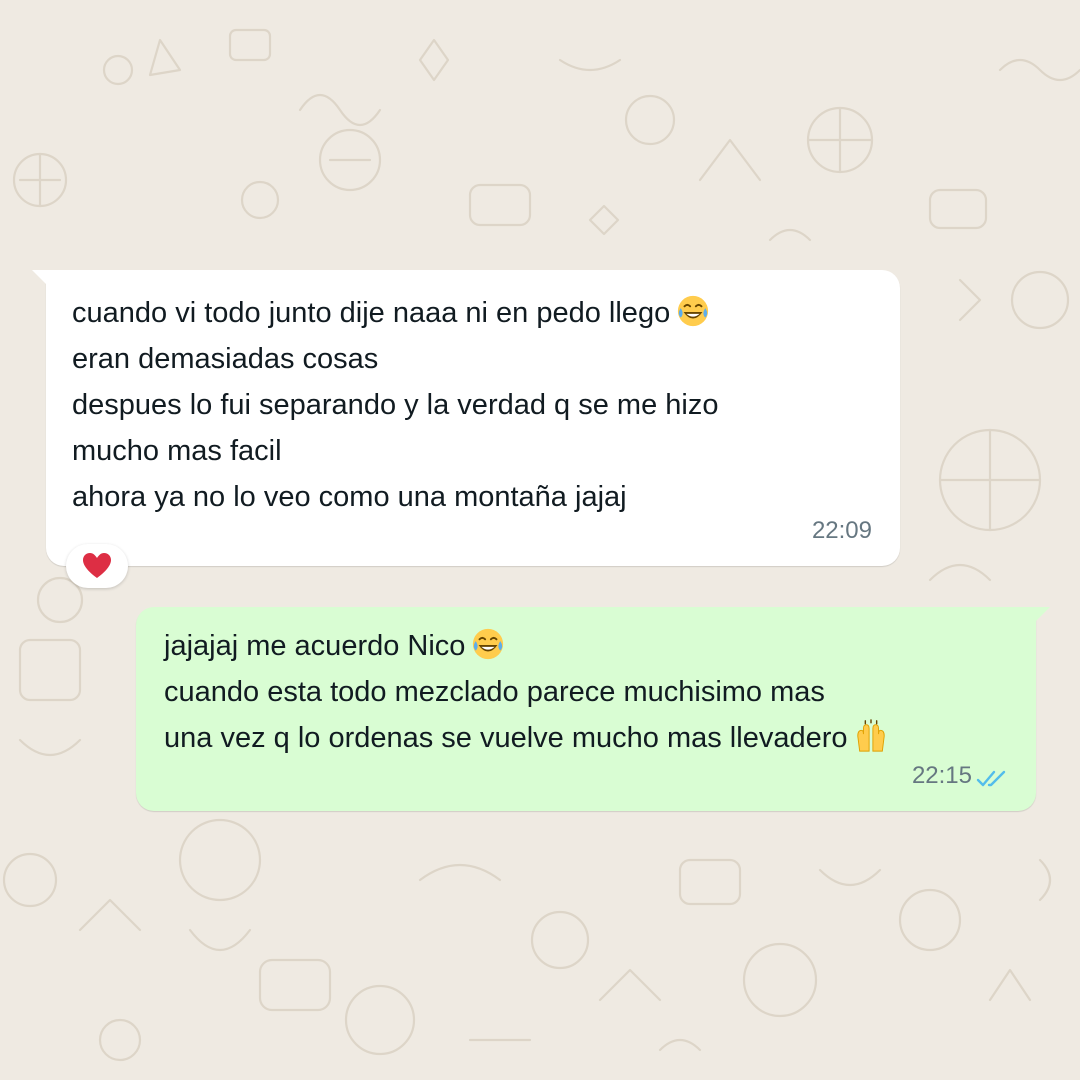  Describe the element at coordinates (586, 646) in the screenshot. I see `message-line: jajajaj me acuerdo Nico` at that location.